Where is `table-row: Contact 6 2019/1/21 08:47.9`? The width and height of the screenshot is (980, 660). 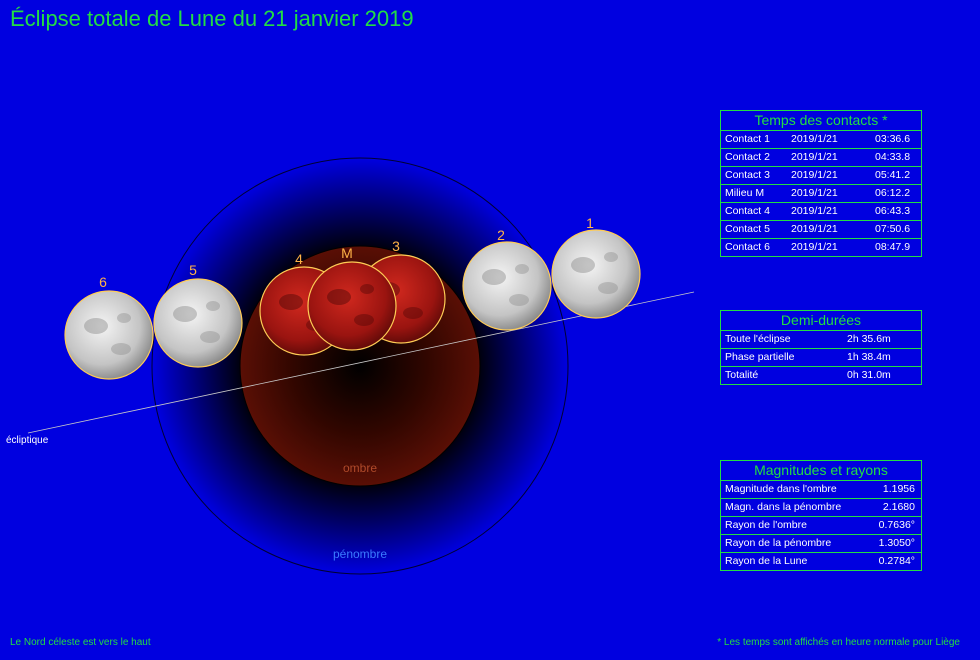
table-row: Contact 6 2019/1/21 08:47.9 is located at coordinates (821, 247).